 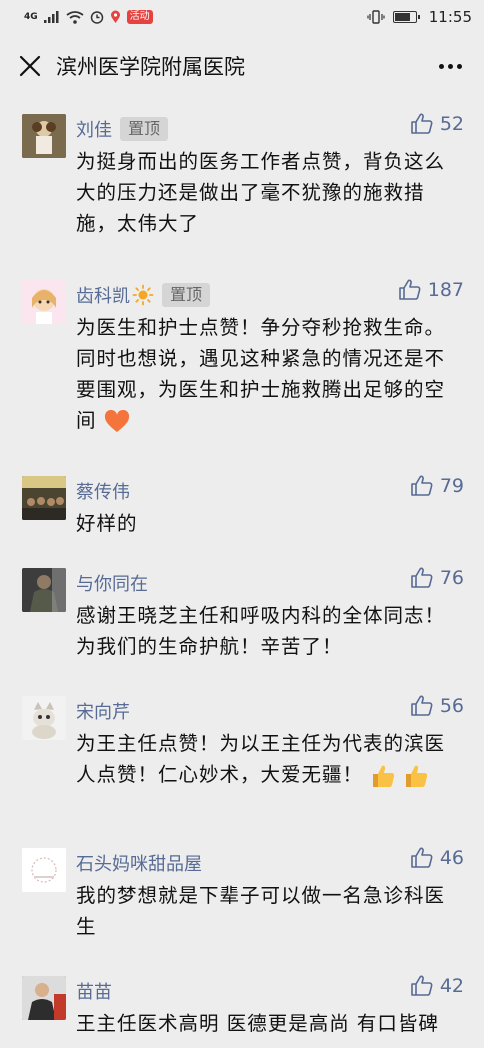 What do you see at coordinates (270, 575) in the screenshot?
I see `comment-header: 与你同在` at bounding box center [270, 575].